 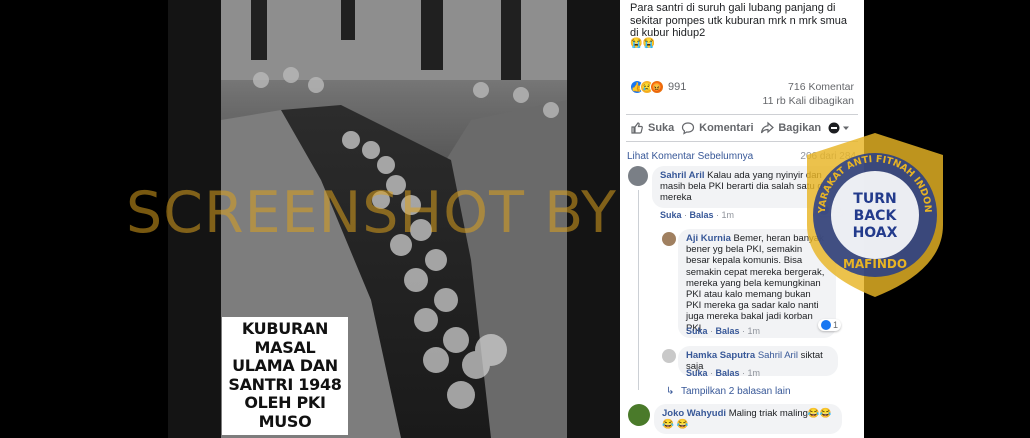 I want to click on post-action-bar: Suka Komentari Bagikan, so click(x=742, y=128).